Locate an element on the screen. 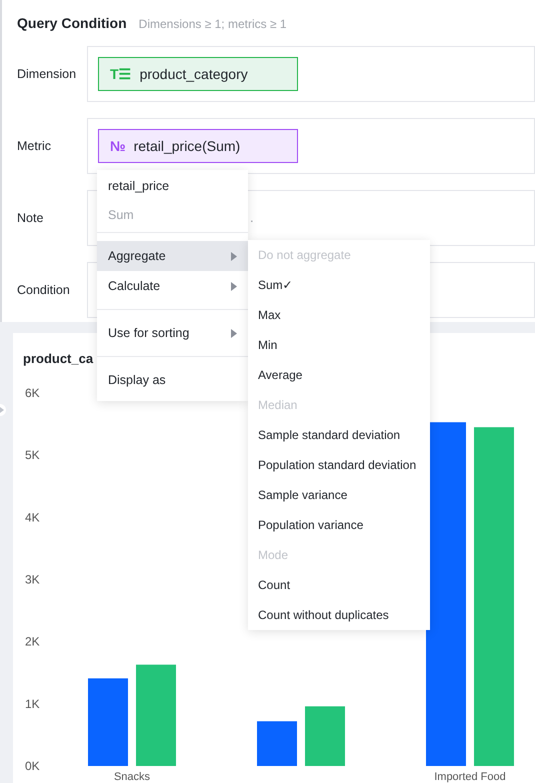 The height and width of the screenshot is (783, 535). menu-item: Count is located at coordinates (339, 585).